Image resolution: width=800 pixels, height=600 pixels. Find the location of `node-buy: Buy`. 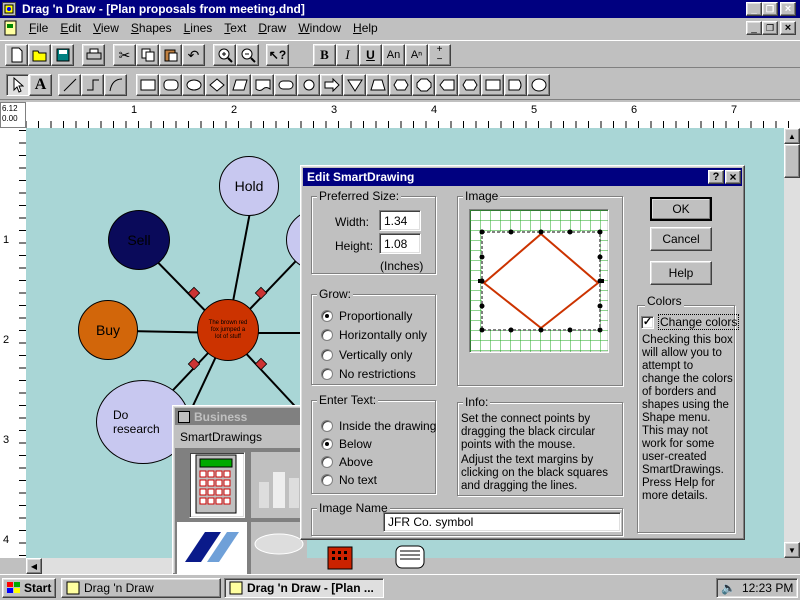

node-buy: Buy is located at coordinates (108, 330).